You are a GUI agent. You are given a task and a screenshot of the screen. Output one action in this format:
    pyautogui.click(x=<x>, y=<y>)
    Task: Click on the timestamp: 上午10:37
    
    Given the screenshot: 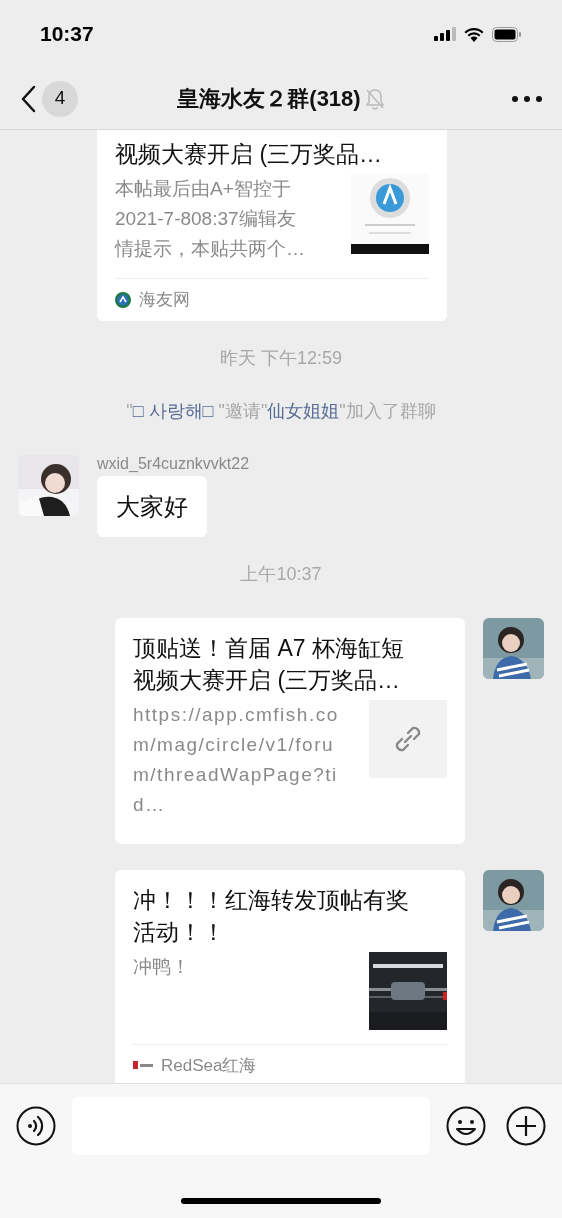 What is the action you would take?
    pyautogui.click(x=281, y=574)
    